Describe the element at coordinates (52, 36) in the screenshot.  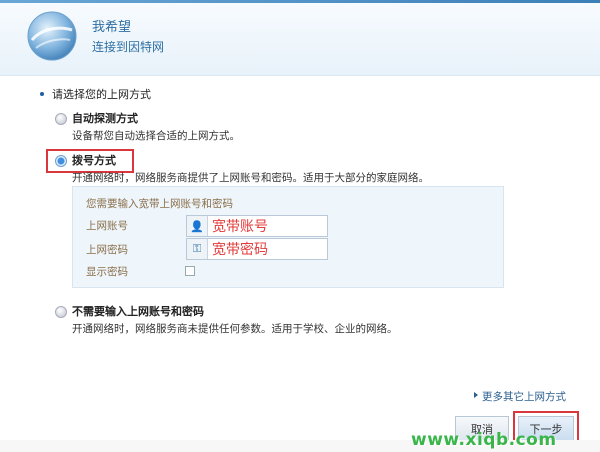
I see `globe-icon` at that location.